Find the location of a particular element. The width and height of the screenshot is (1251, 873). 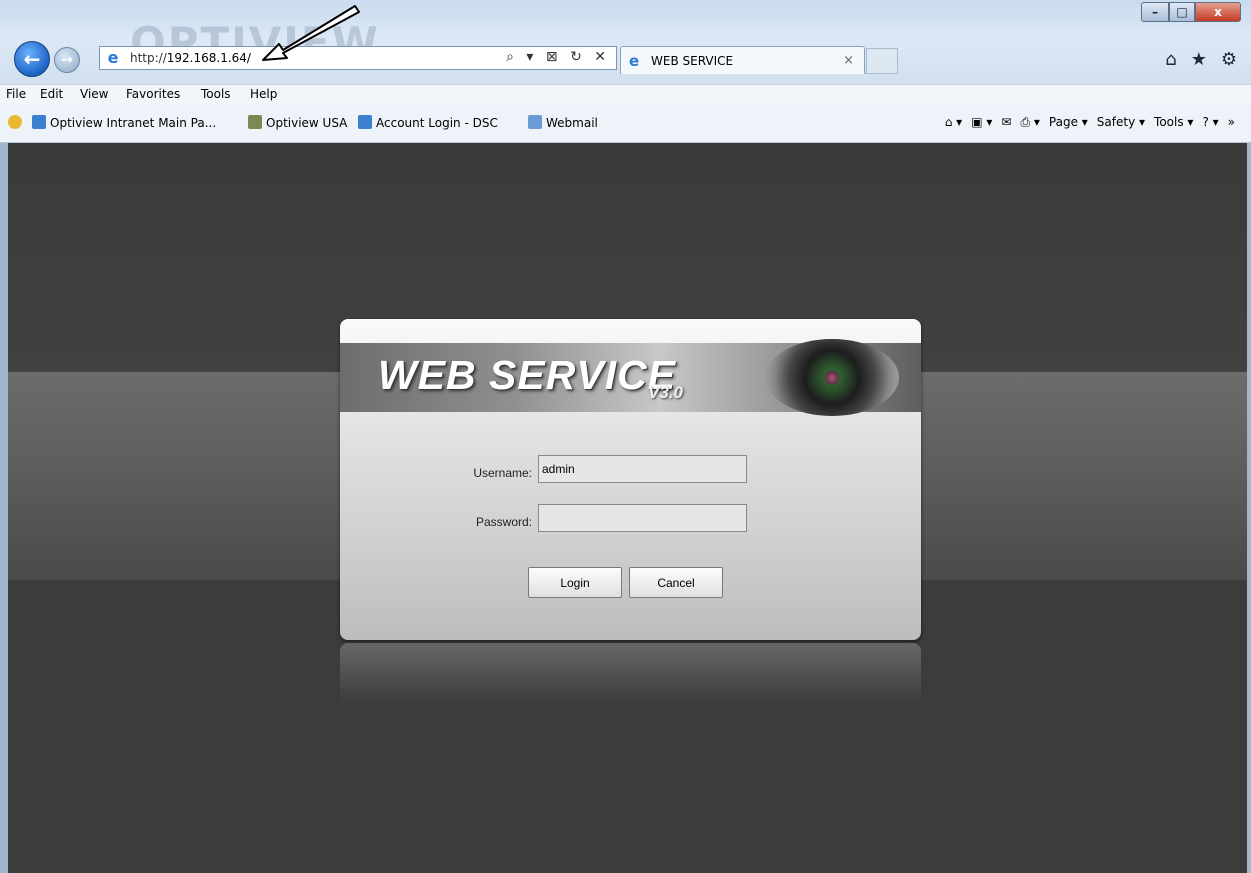

safety-menu: Safety ▾ is located at coordinates (1121, 122).